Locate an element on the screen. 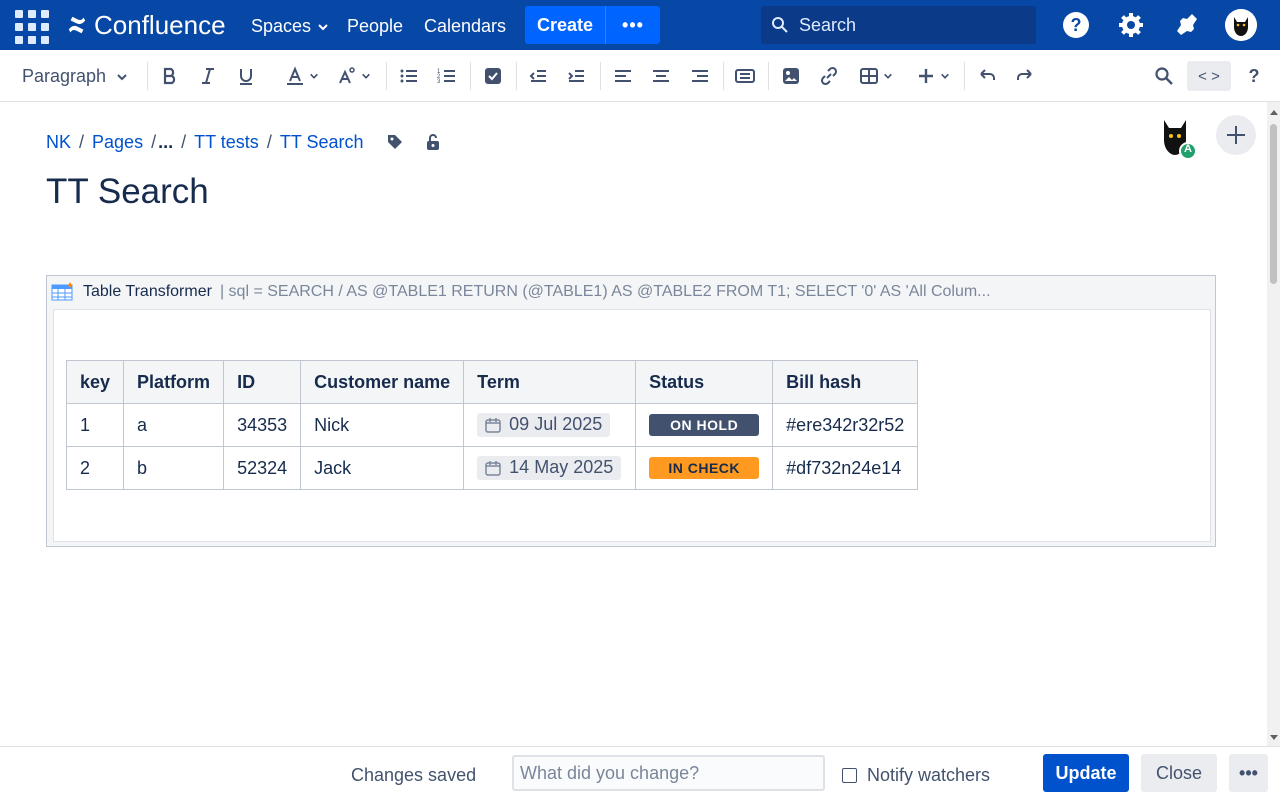 The height and width of the screenshot is (798, 1280). notifications-icon is located at coordinates (1186, 25).